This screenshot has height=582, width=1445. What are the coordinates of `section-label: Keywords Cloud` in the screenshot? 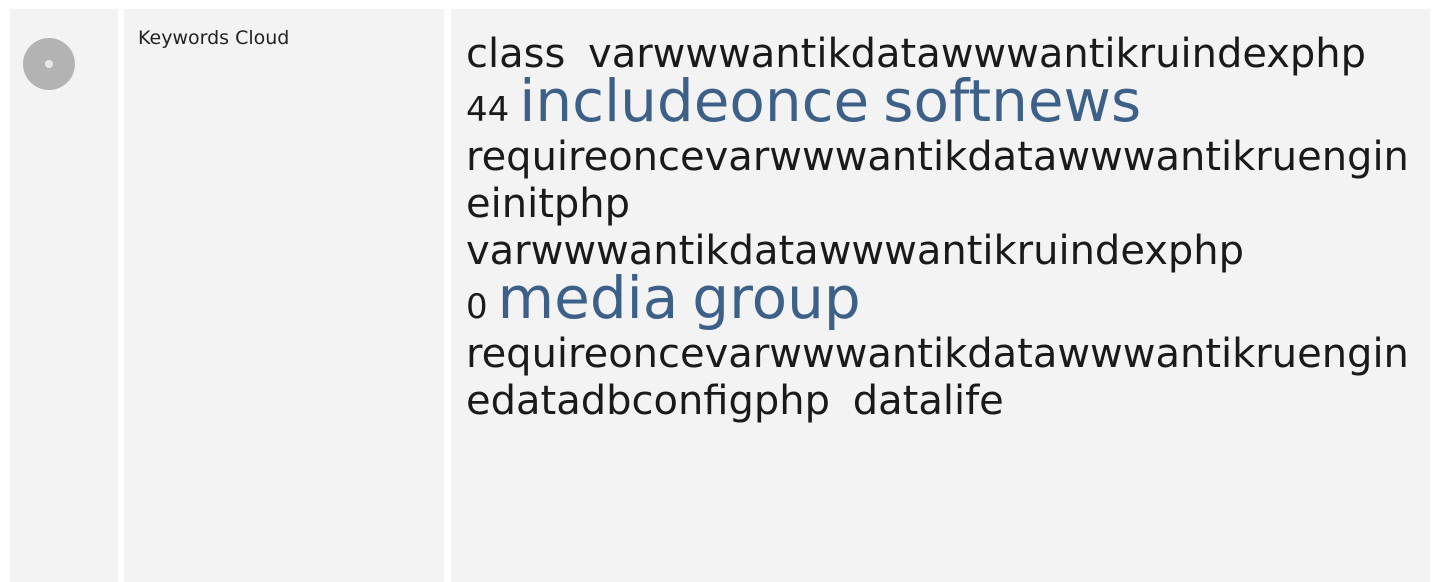 It's located at (214, 38).